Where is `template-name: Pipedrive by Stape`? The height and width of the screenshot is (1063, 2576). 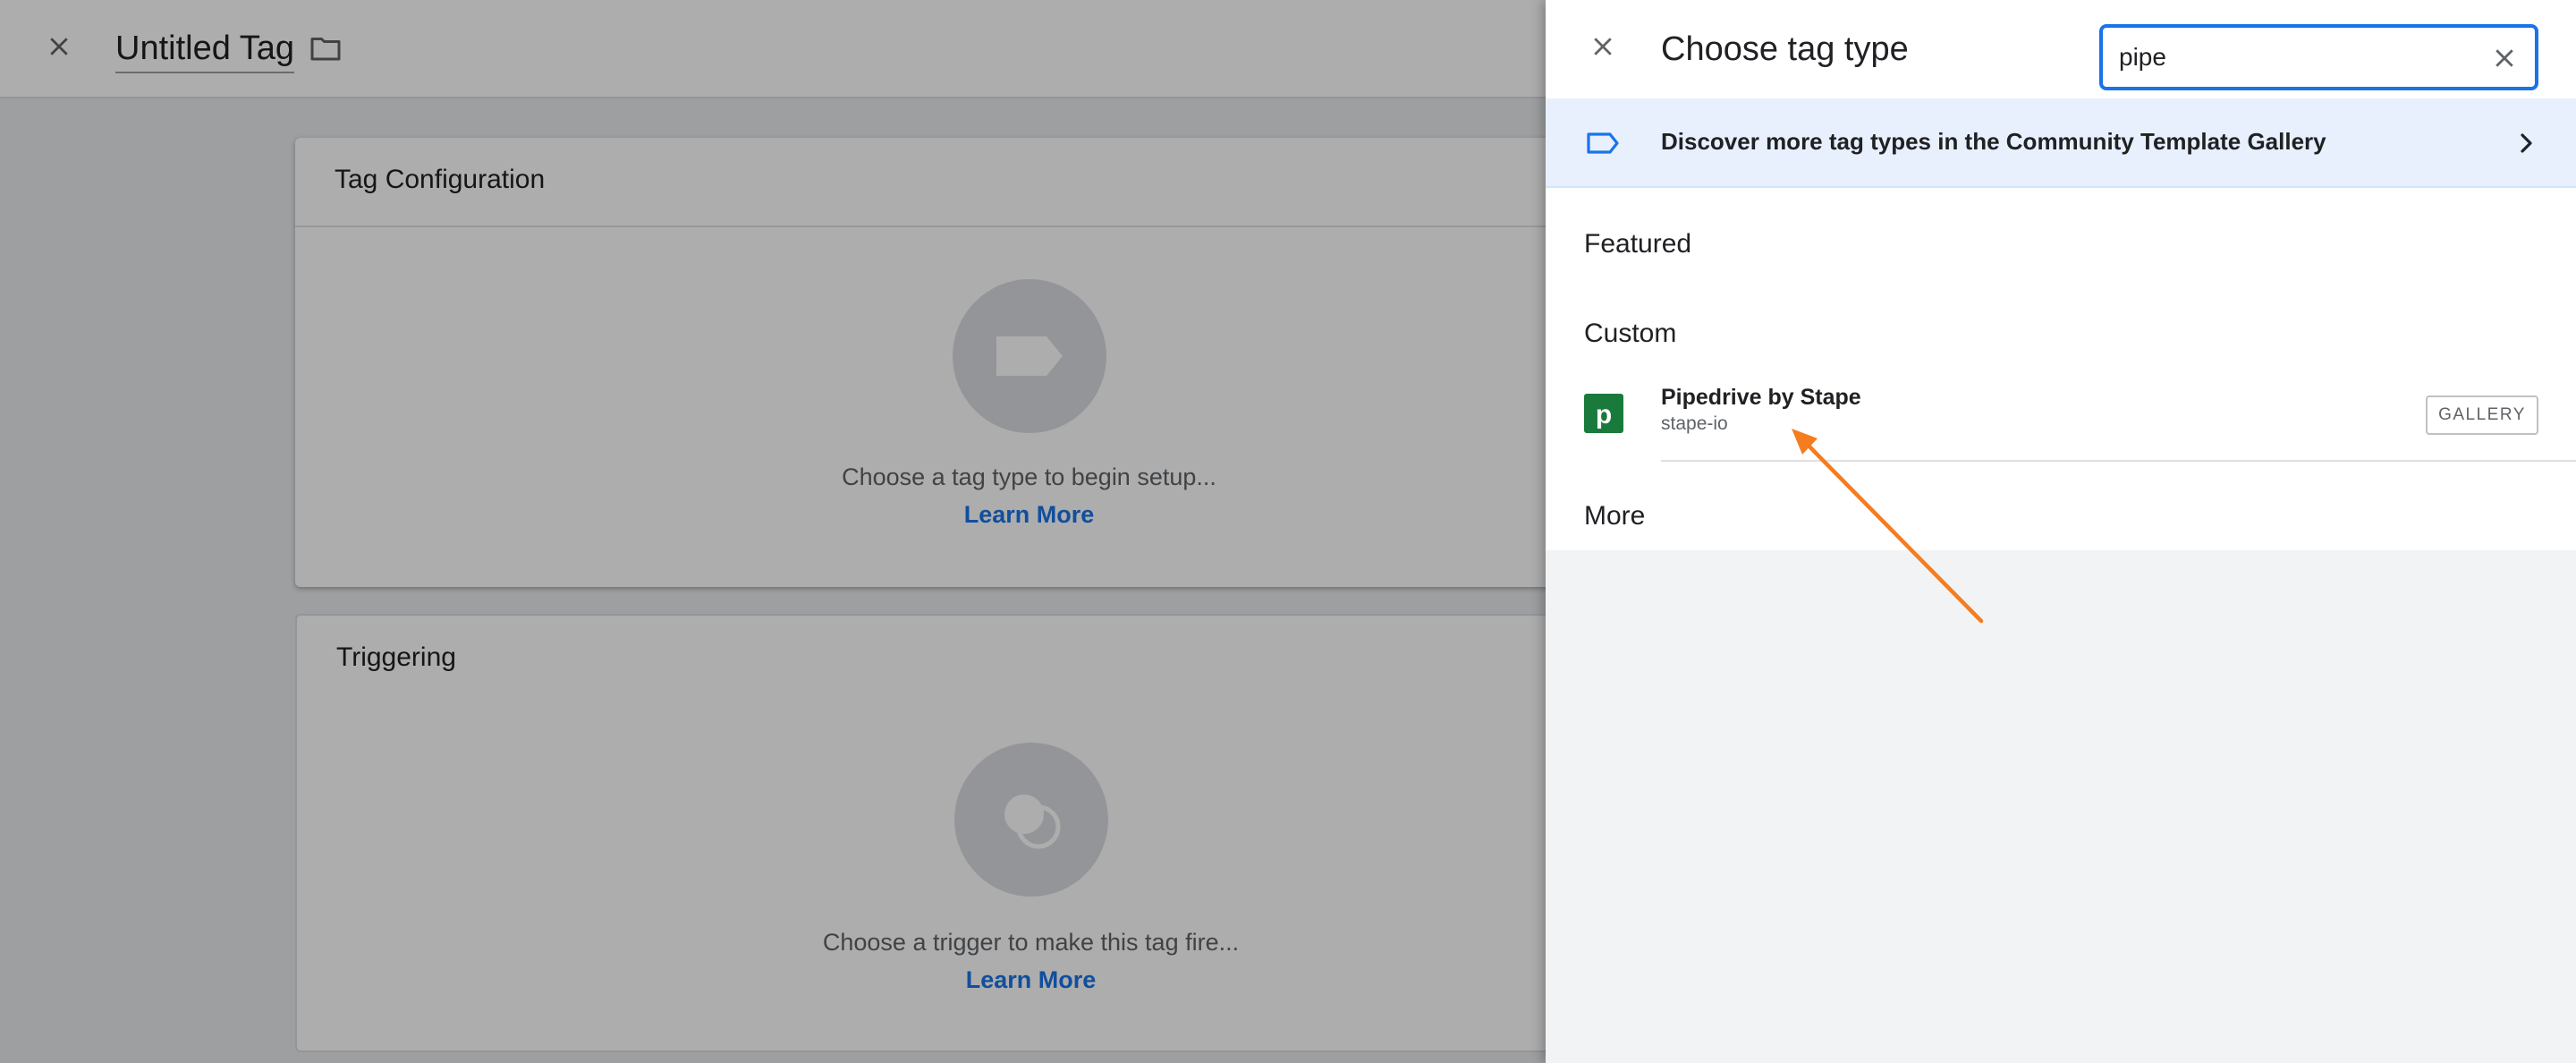
template-name: Pipedrive by Stape is located at coordinates (1761, 397).